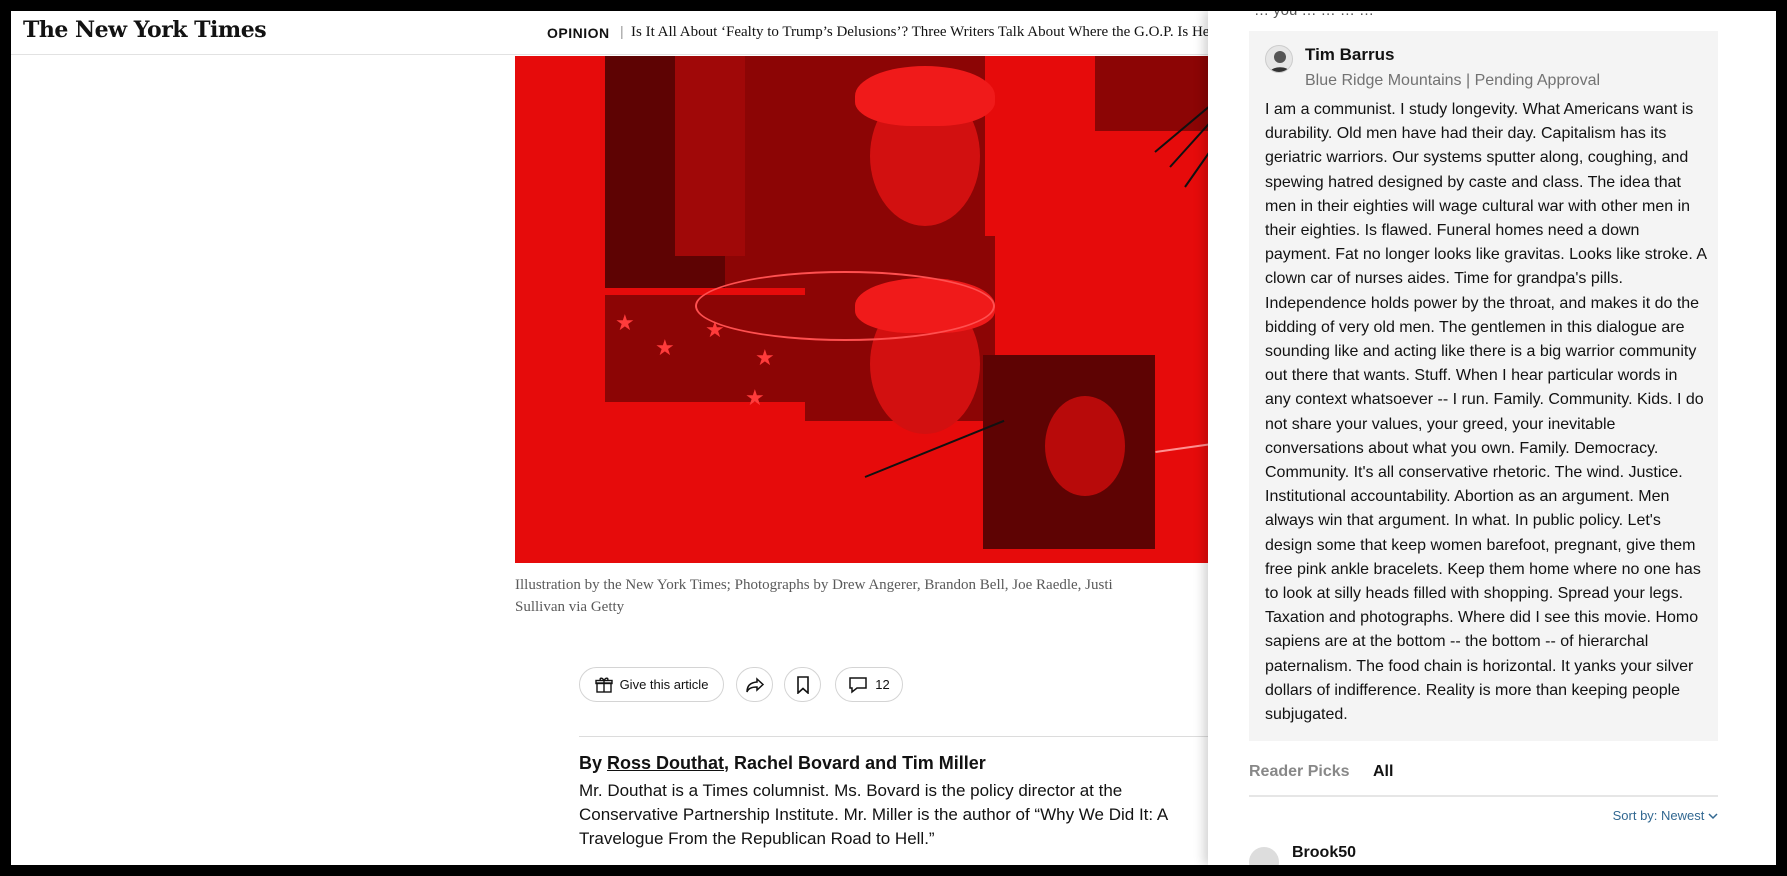 The image size is (1787, 876). I want to click on commenter-name: Tim Barrus, so click(1349, 55).